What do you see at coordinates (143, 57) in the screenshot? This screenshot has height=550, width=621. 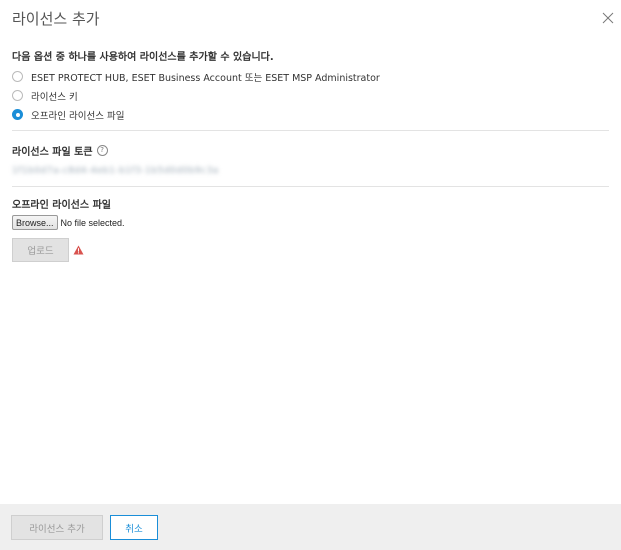 I see `options-prompt: 다음 옵션 중 하나를 사용하여 라이선스를 추가할 수 있습니다.` at bounding box center [143, 57].